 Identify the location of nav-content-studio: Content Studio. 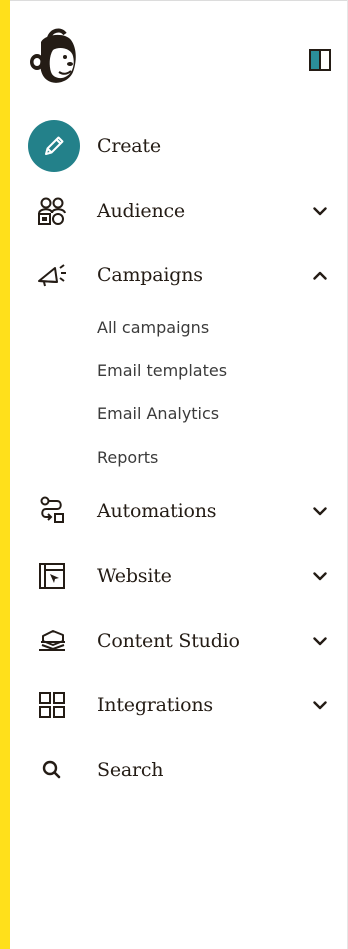
(179, 641).